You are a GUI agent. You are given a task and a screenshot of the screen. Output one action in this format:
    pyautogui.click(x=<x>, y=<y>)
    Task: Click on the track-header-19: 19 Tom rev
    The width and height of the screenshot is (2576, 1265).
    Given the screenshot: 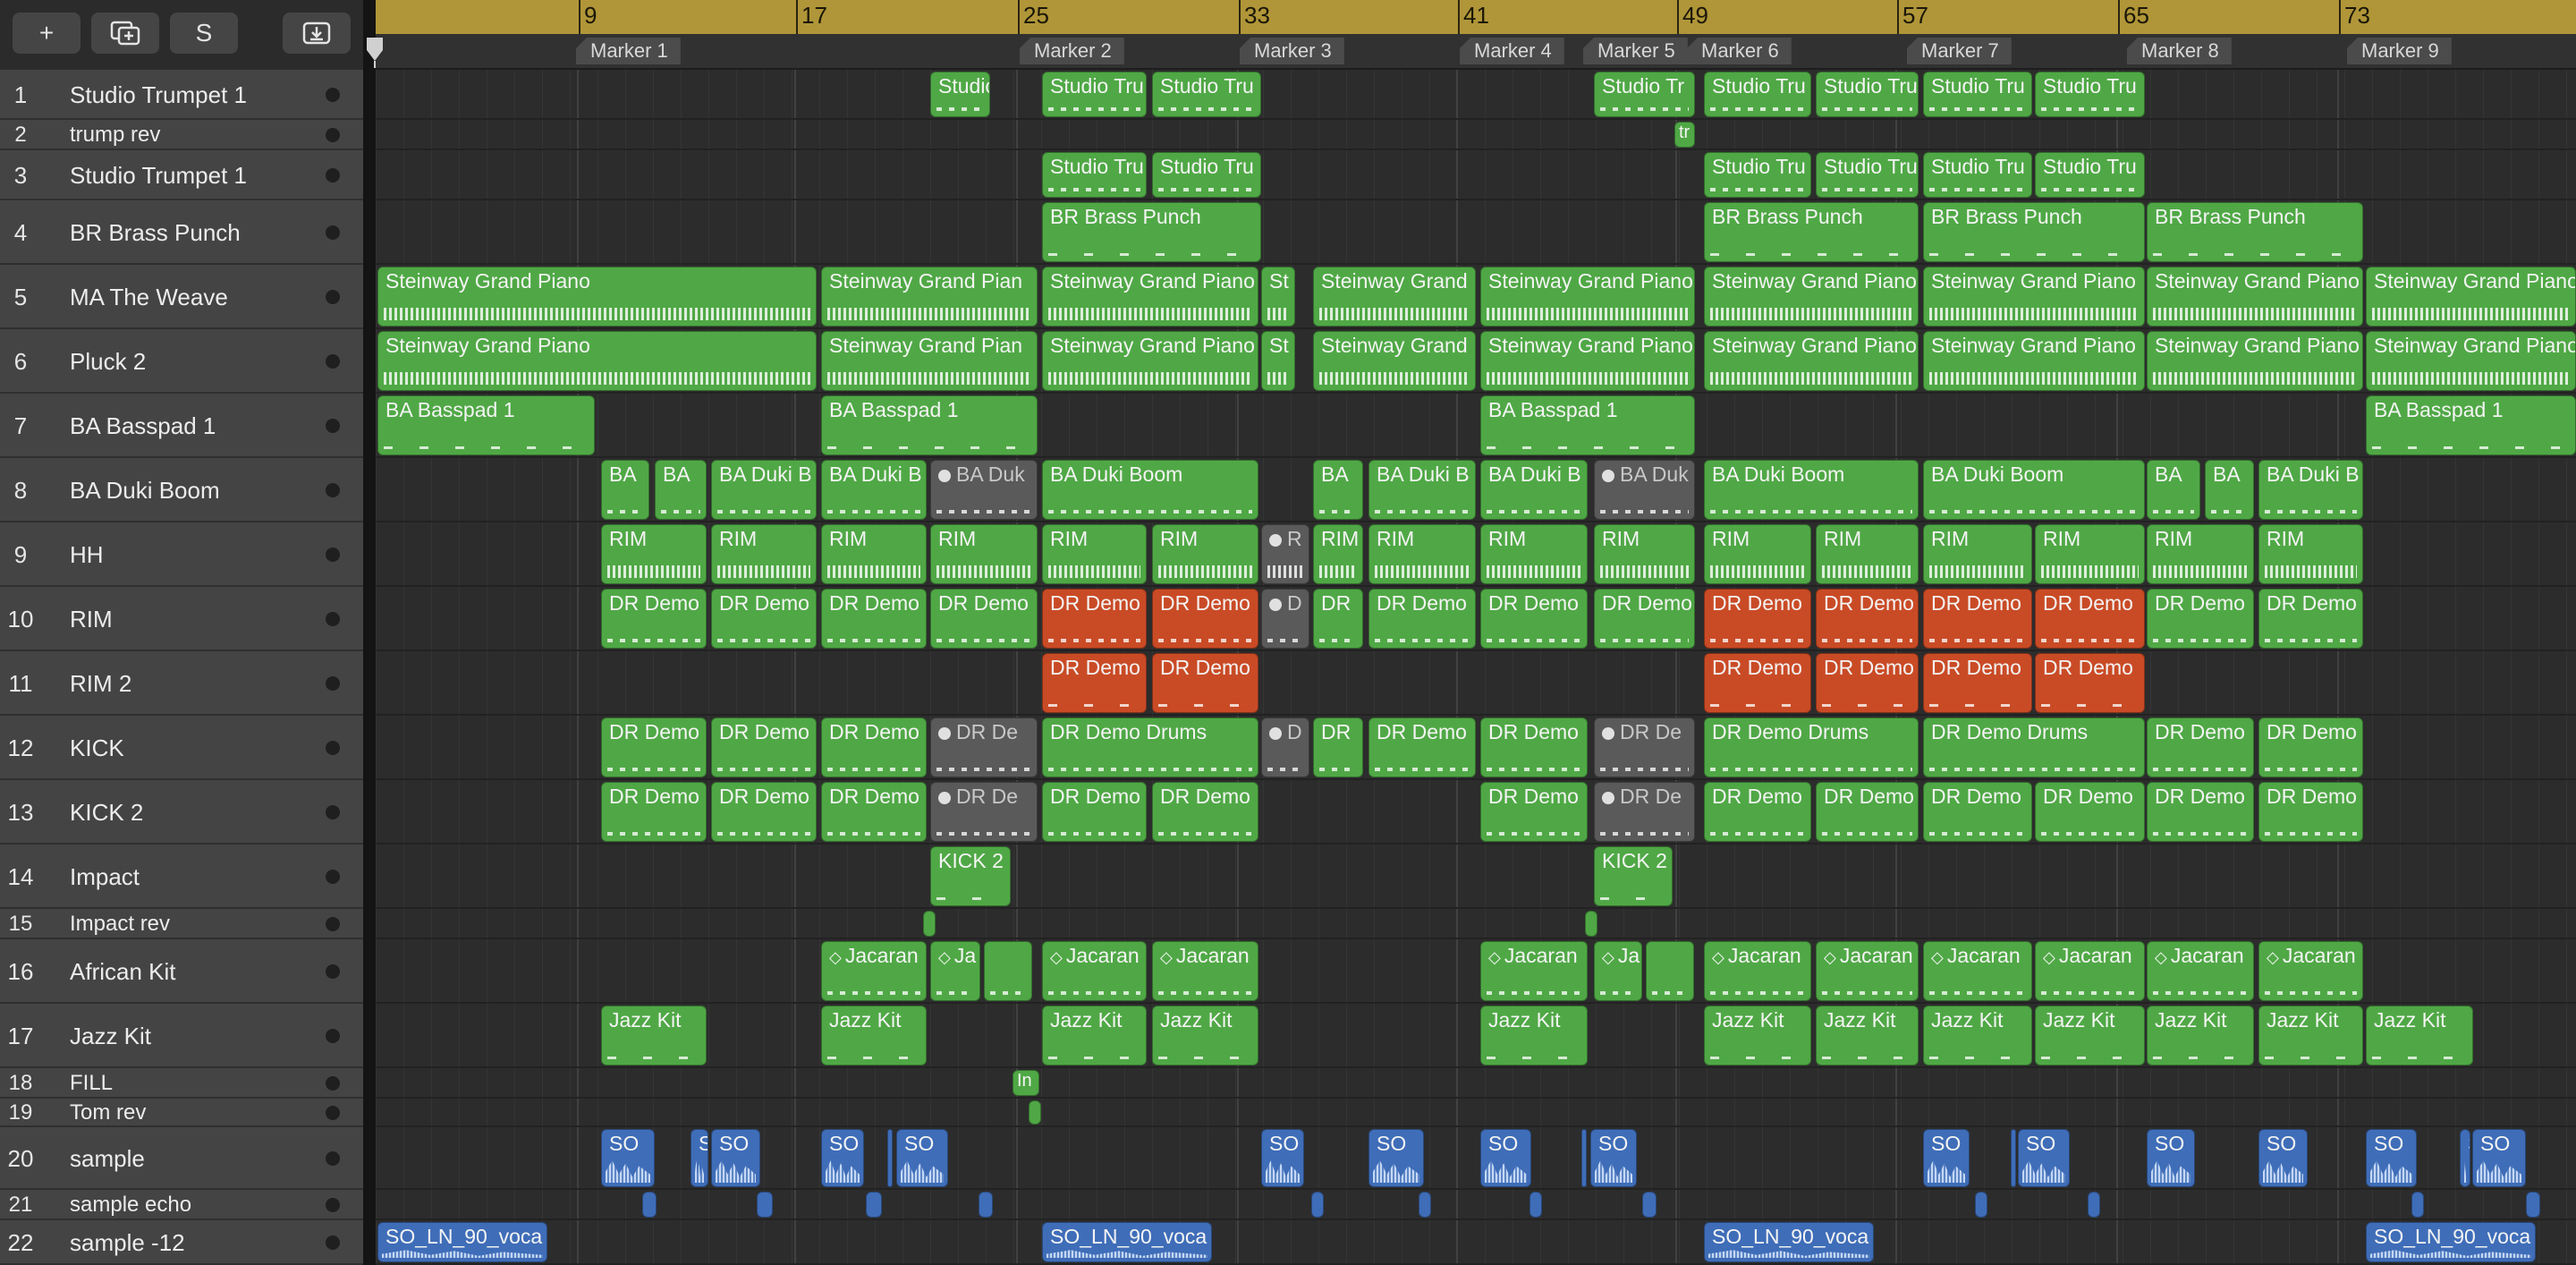 What is the action you would take?
    pyautogui.click(x=181, y=1113)
    